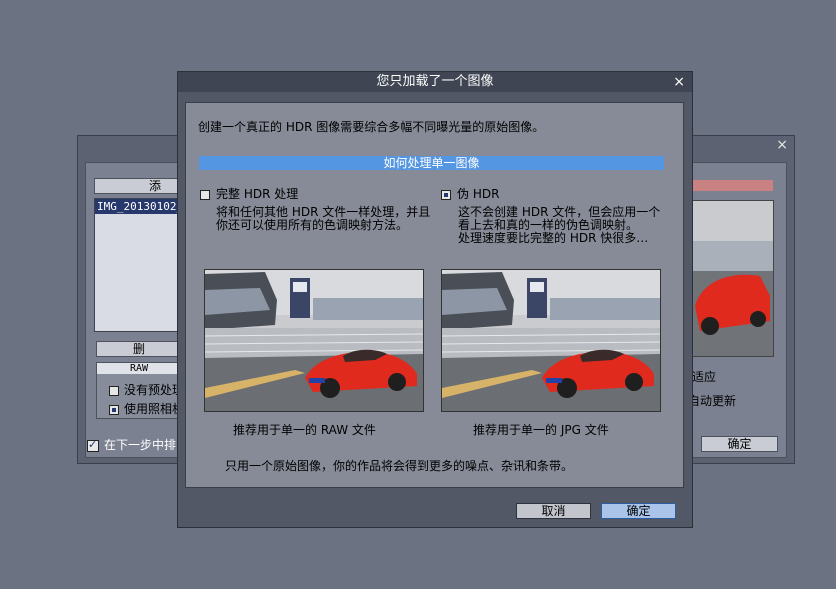 The image size is (836, 589). I want to click on dialog-titlebar: 您只加载了一个图像 ×, so click(435, 82).